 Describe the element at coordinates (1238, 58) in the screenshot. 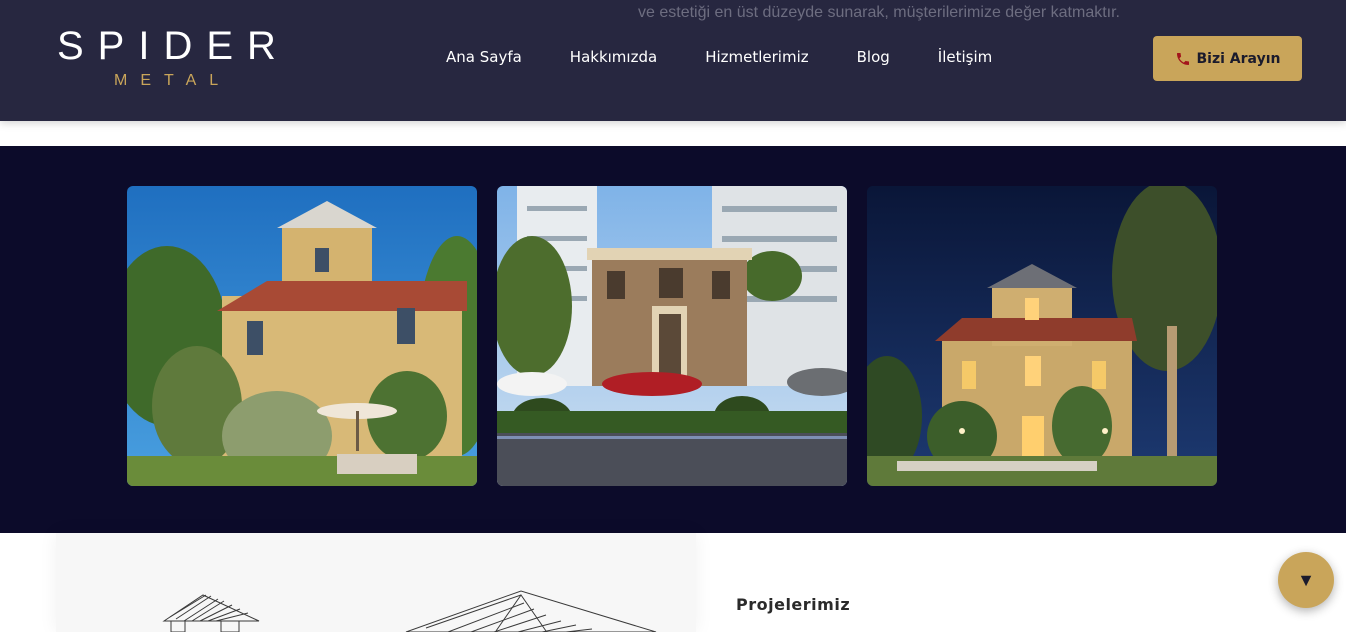

I see `call-button-label: Bizi Arayın` at that location.